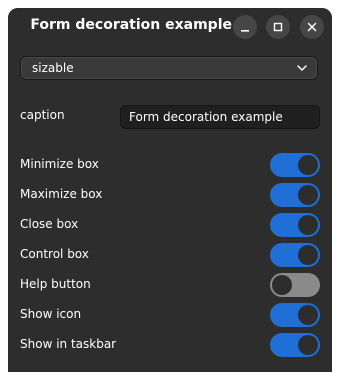 This screenshot has height=380, width=340. Describe the element at coordinates (55, 284) in the screenshot. I see `option-label: Help button` at that location.